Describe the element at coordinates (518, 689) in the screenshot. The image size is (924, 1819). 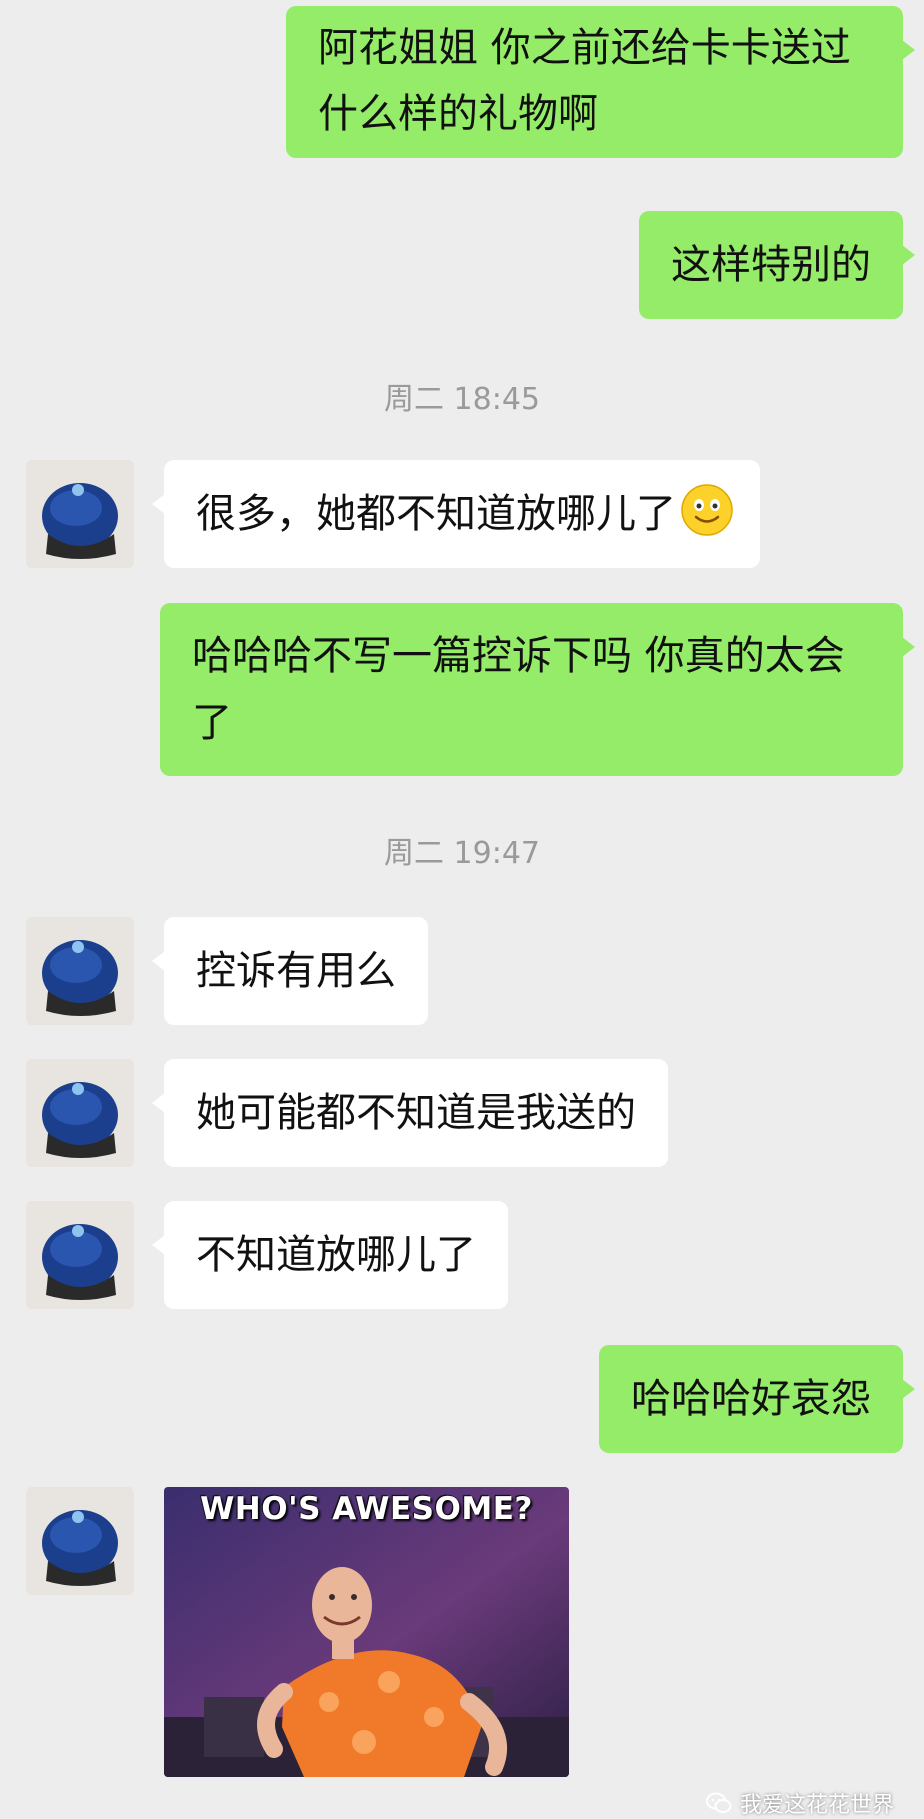
I see `message-text: 哈哈哈不写一篇控诉下吗 你真的太会了` at that location.